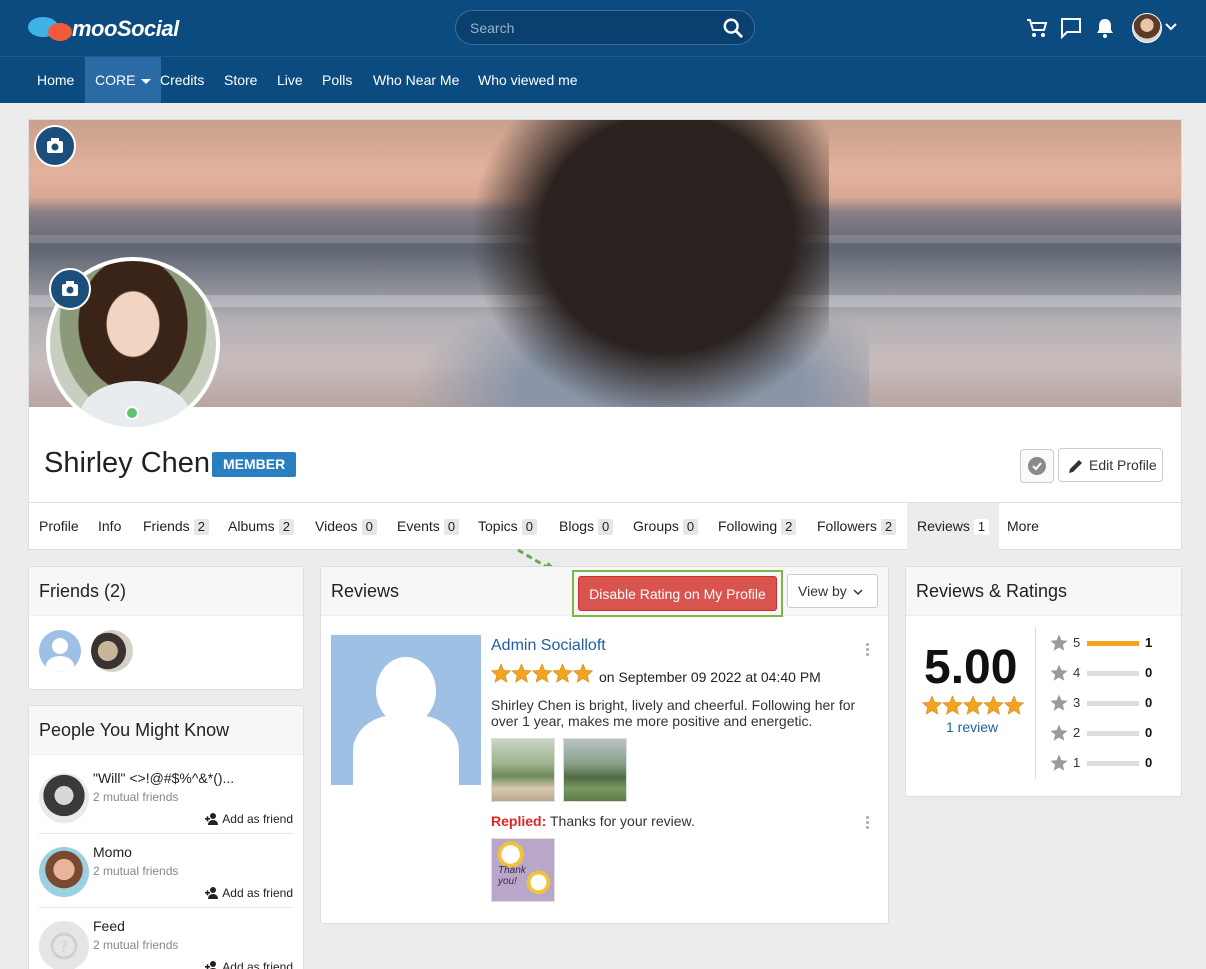  Describe the element at coordinates (1037, 466) in the screenshot. I see `verify-button` at that location.